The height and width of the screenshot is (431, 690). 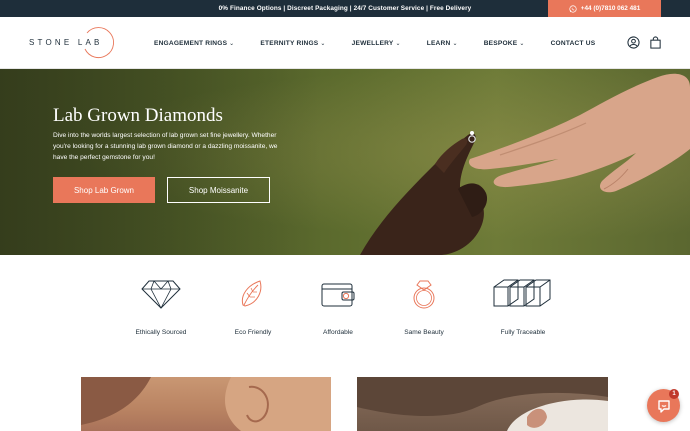 I want to click on phone-number: +44 (0)7810 062 481, so click(x=610, y=8).